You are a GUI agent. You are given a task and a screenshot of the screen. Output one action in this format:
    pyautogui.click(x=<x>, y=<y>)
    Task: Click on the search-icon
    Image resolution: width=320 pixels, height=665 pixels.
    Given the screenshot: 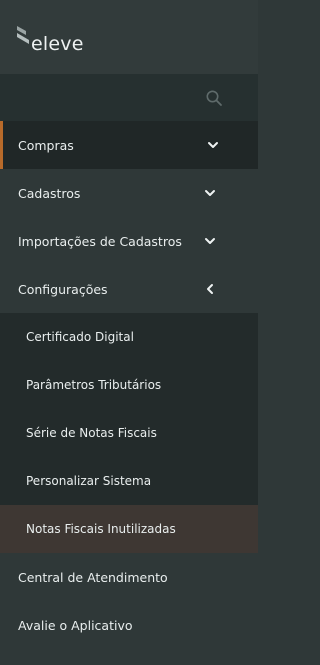 What is the action you would take?
    pyautogui.click(x=214, y=98)
    